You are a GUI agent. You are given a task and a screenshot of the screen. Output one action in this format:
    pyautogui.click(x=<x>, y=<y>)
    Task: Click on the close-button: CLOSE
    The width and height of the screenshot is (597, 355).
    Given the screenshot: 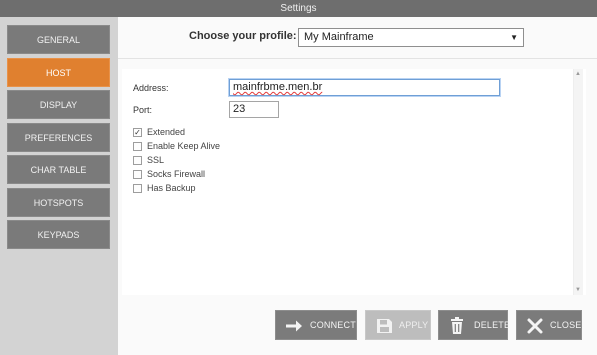 What is the action you would take?
    pyautogui.click(x=549, y=325)
    